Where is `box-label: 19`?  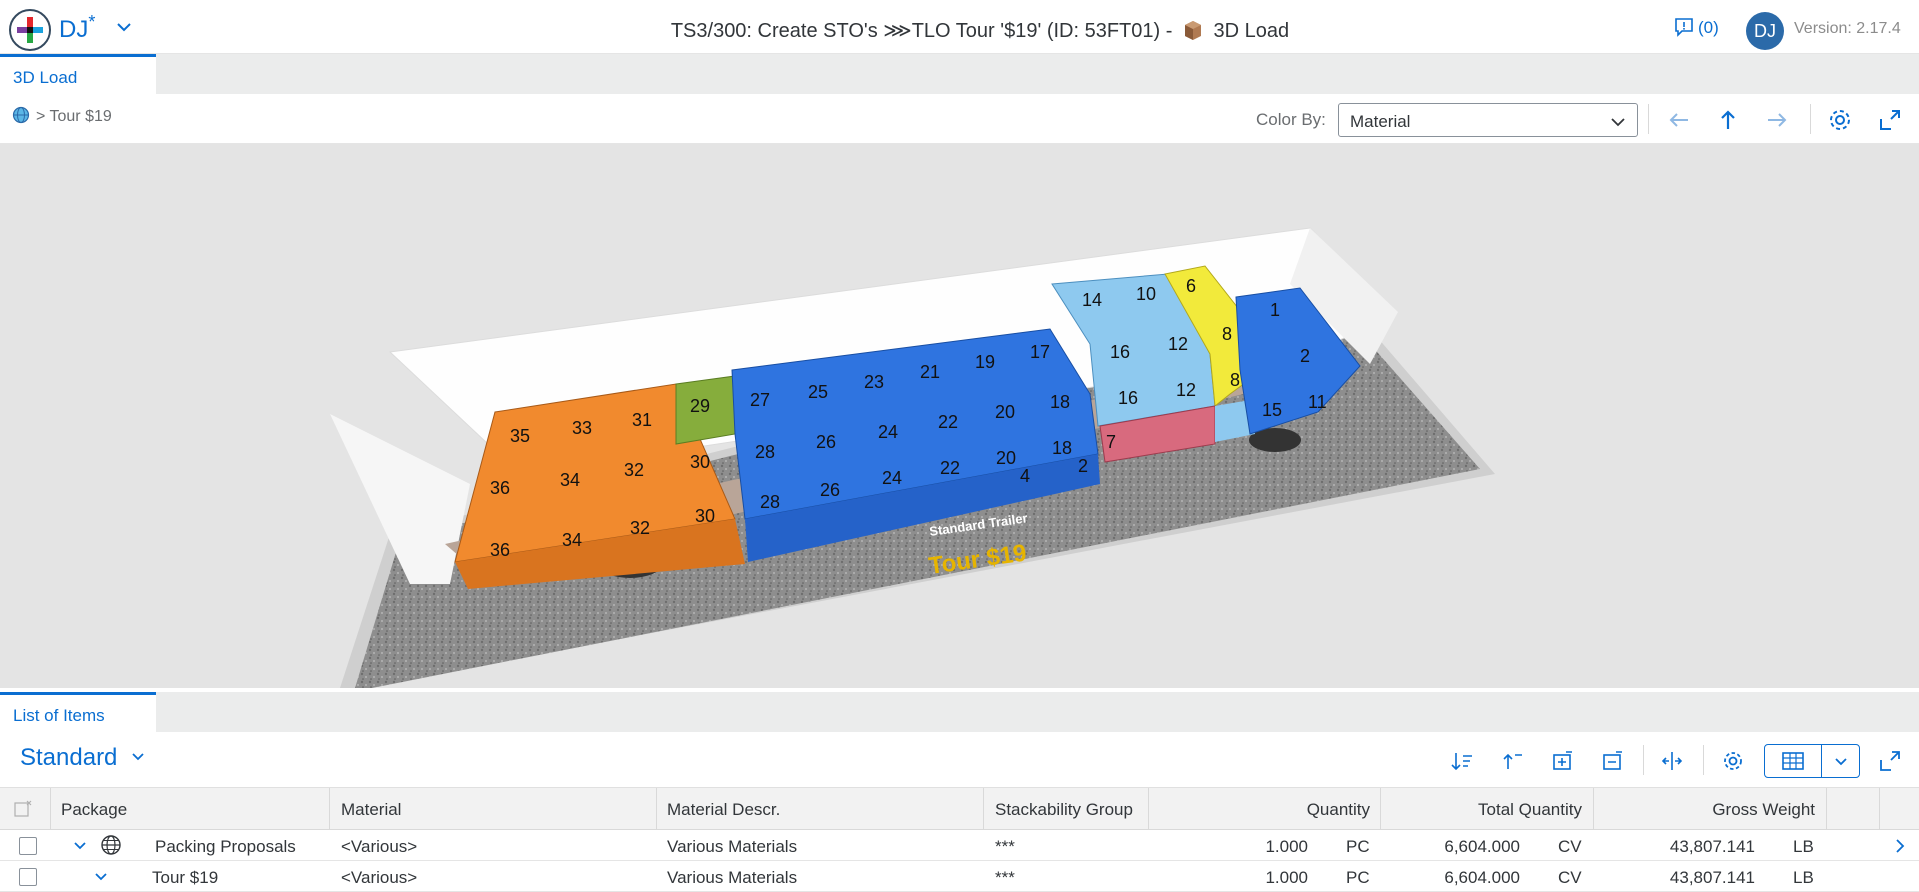 box-label: 19 is located at coordinates (985, 362).